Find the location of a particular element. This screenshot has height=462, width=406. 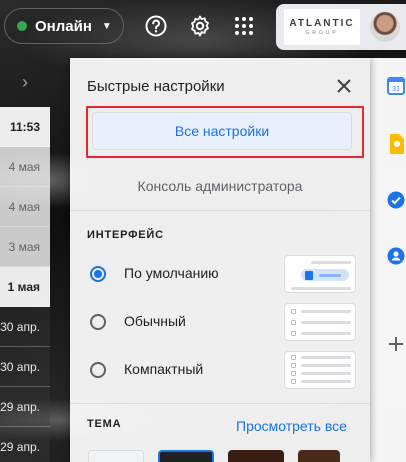

close-icon is located at coordinates (344, 86).